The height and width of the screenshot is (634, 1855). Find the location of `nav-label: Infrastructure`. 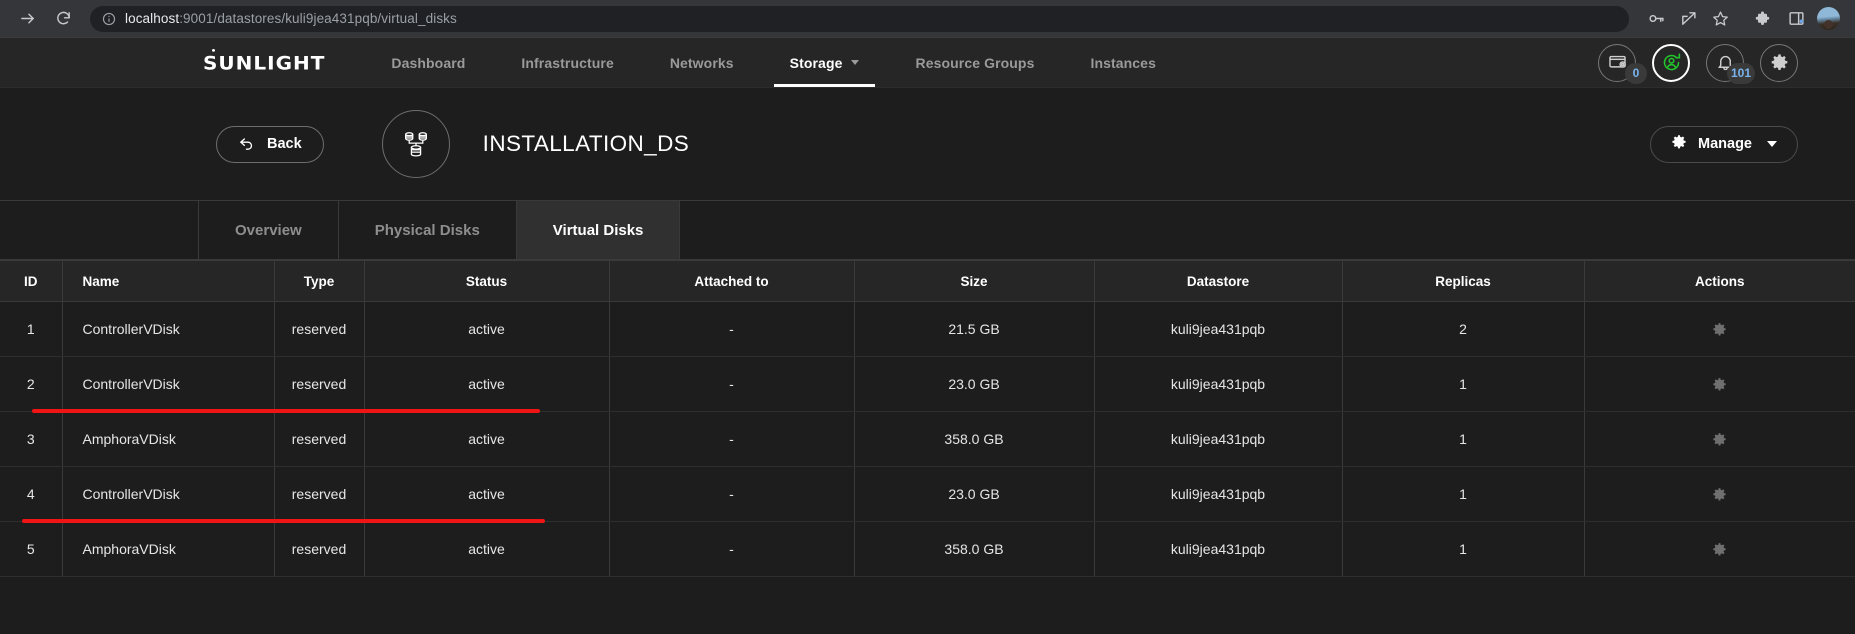

nav-label: Infrastructure is located at coordinates (567, 62).